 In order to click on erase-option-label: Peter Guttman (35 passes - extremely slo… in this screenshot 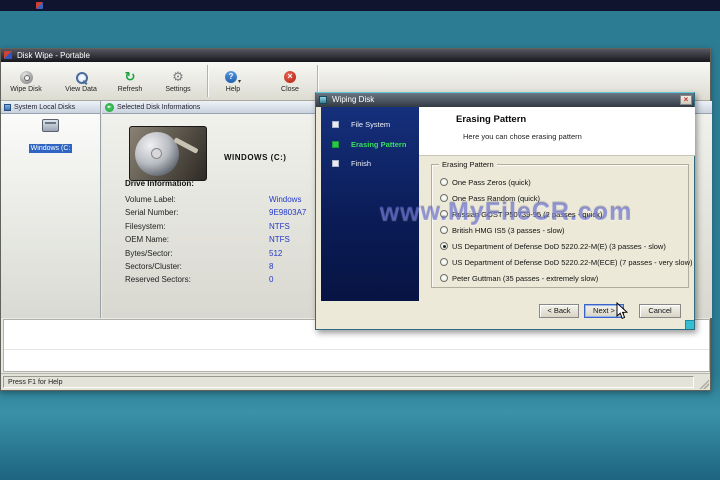, I will do `click(525, 278)`.